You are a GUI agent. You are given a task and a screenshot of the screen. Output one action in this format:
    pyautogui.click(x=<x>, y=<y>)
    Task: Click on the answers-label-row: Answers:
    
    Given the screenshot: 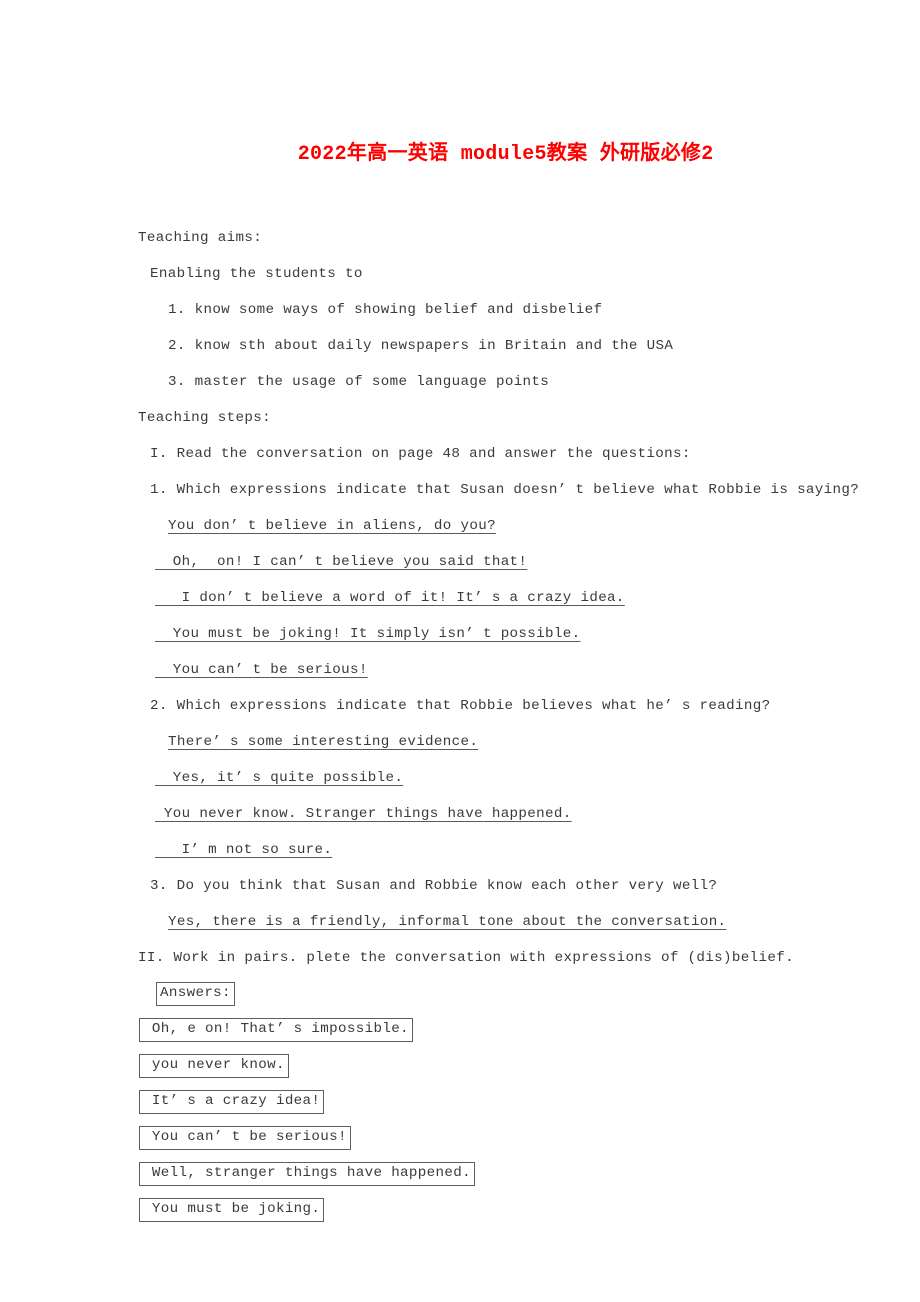 What is the action you would take?
    pyautogui.click(x=481, y=994)
    